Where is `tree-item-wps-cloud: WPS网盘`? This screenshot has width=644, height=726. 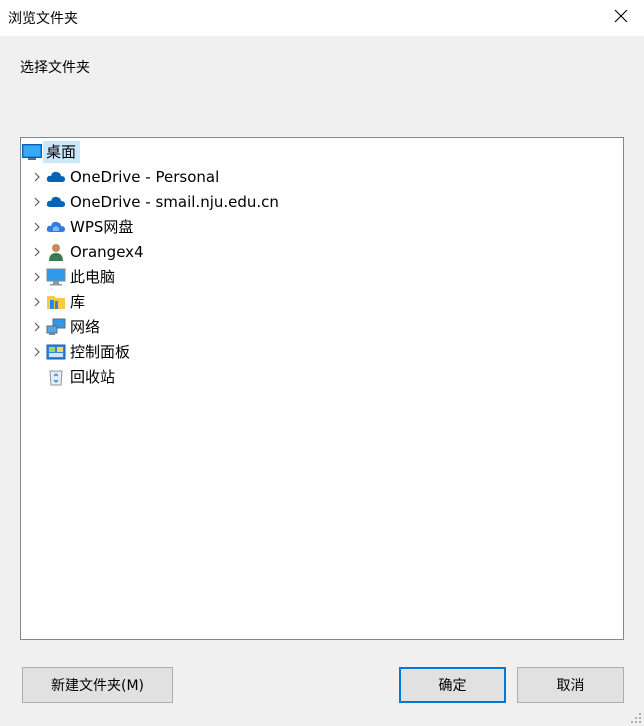 tree-item-wps-cloud: WPS网盘 is located at coordinates (79, 227).